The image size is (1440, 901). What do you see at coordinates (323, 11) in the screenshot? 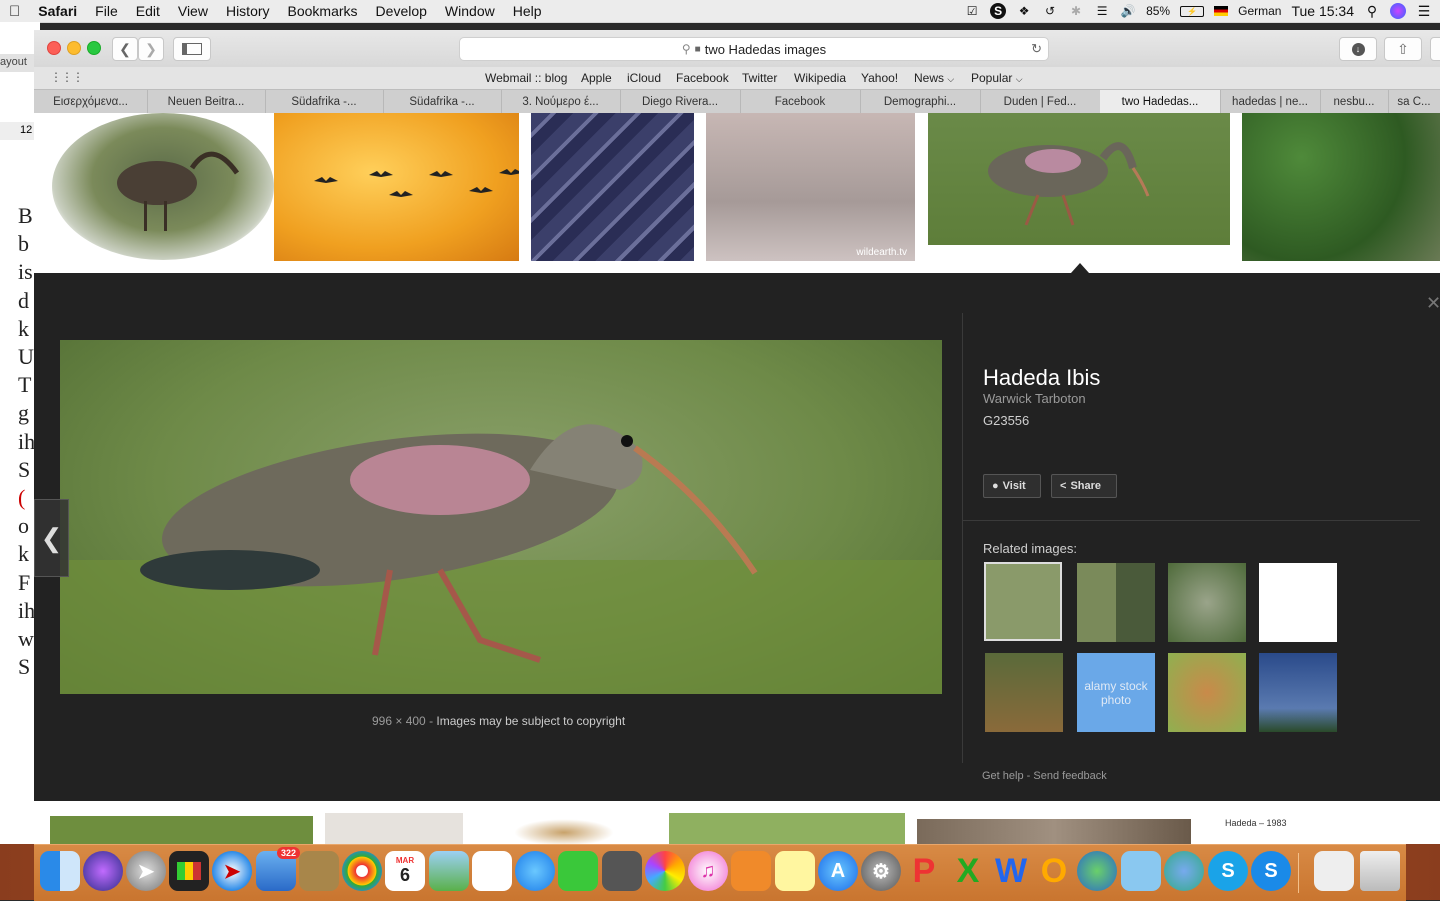
I see `menu-bookmarks: Bookmarks` at bounding box center [323, 11].